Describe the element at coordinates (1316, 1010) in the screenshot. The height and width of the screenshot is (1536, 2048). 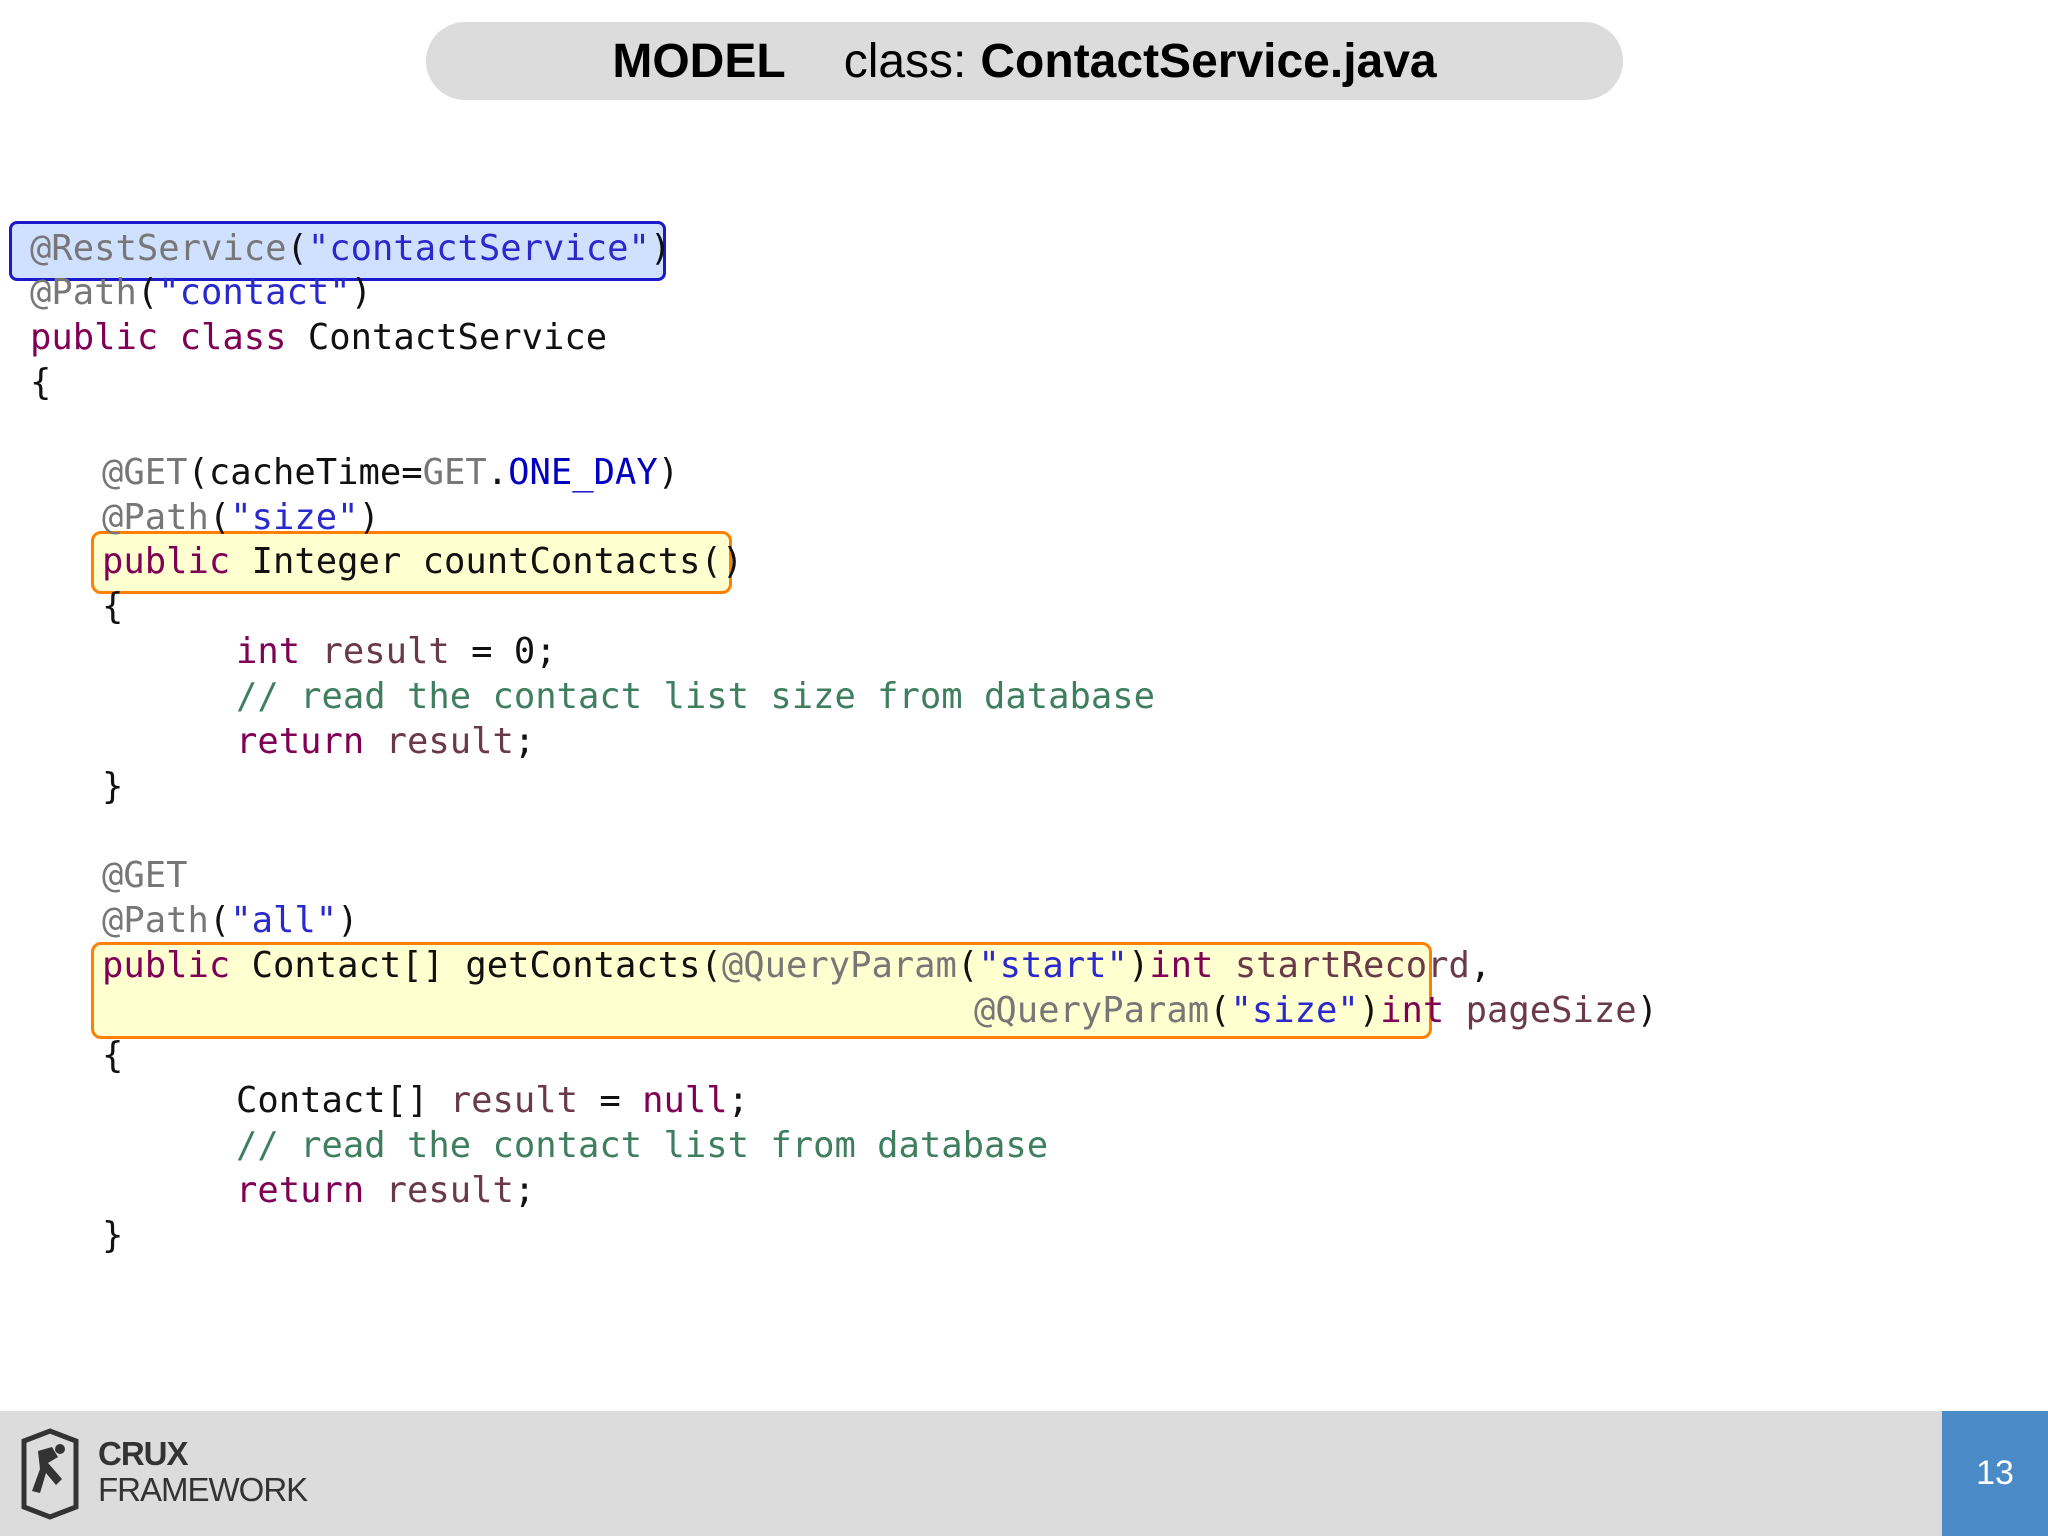
I see `code-line: @QueryParam("size")int pageSize)` at that location.